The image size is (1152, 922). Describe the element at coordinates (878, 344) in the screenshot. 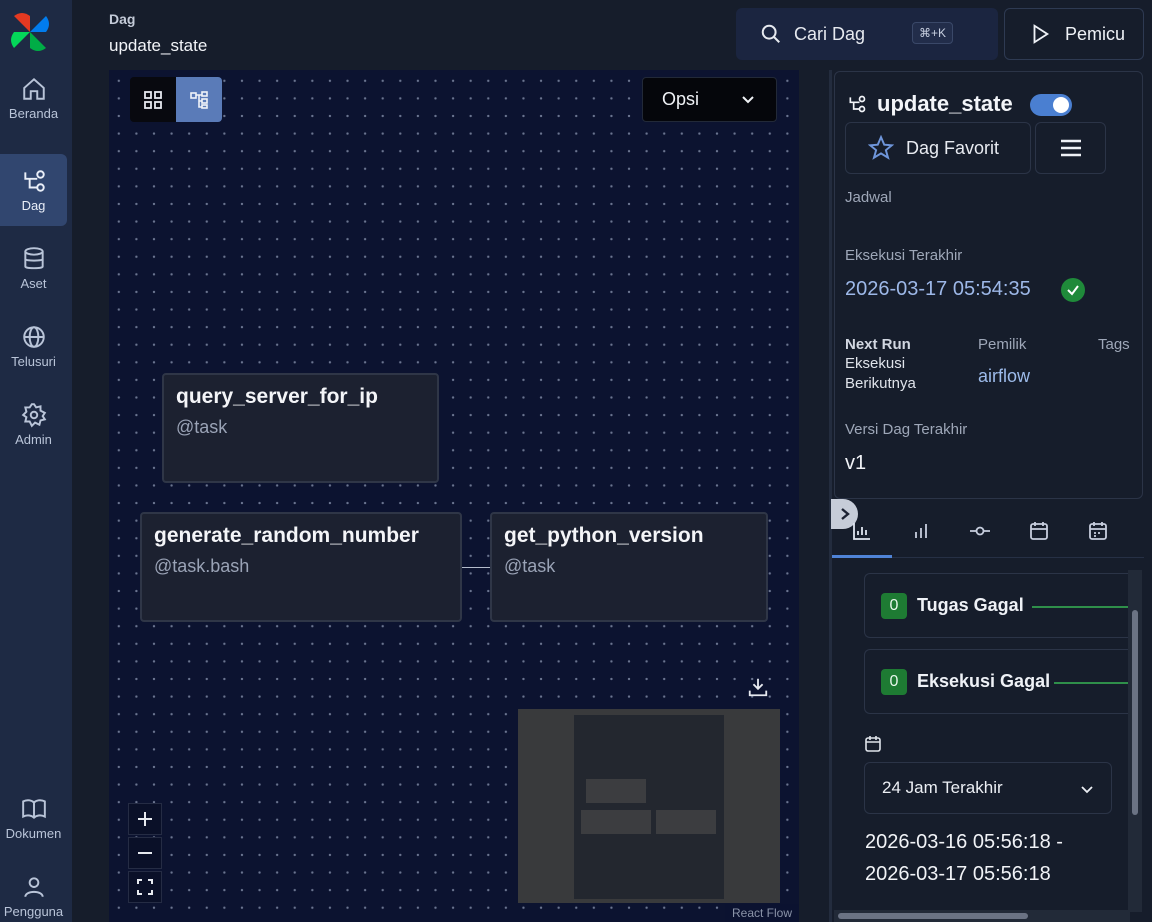

I see `next-run-label: Next Run` at that location.